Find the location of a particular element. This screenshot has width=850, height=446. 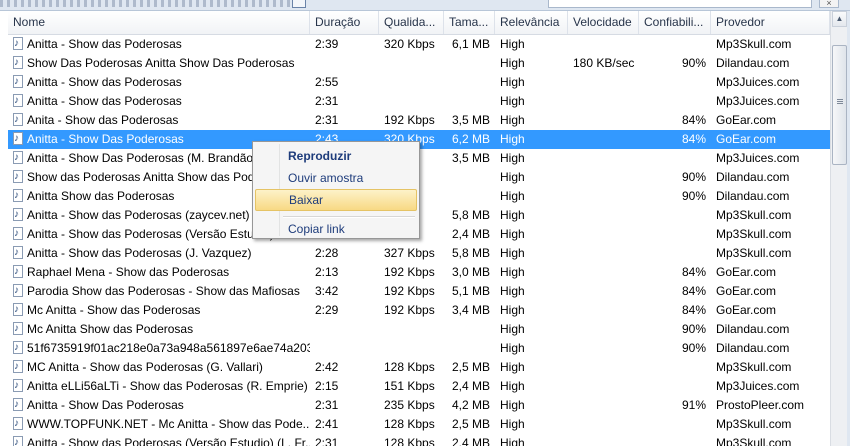

cell-quality: 151 Kbps is located at coordinates (411, 386).